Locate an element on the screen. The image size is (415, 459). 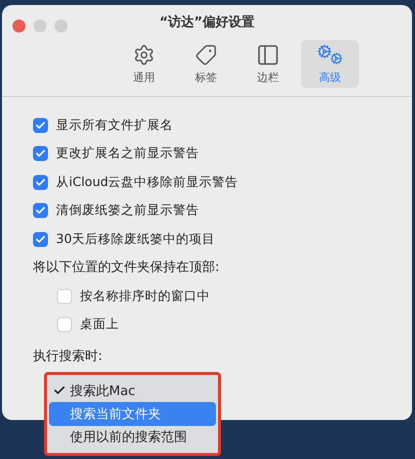
toolbar-tab: 通用 is located at coordinates (144, 64).